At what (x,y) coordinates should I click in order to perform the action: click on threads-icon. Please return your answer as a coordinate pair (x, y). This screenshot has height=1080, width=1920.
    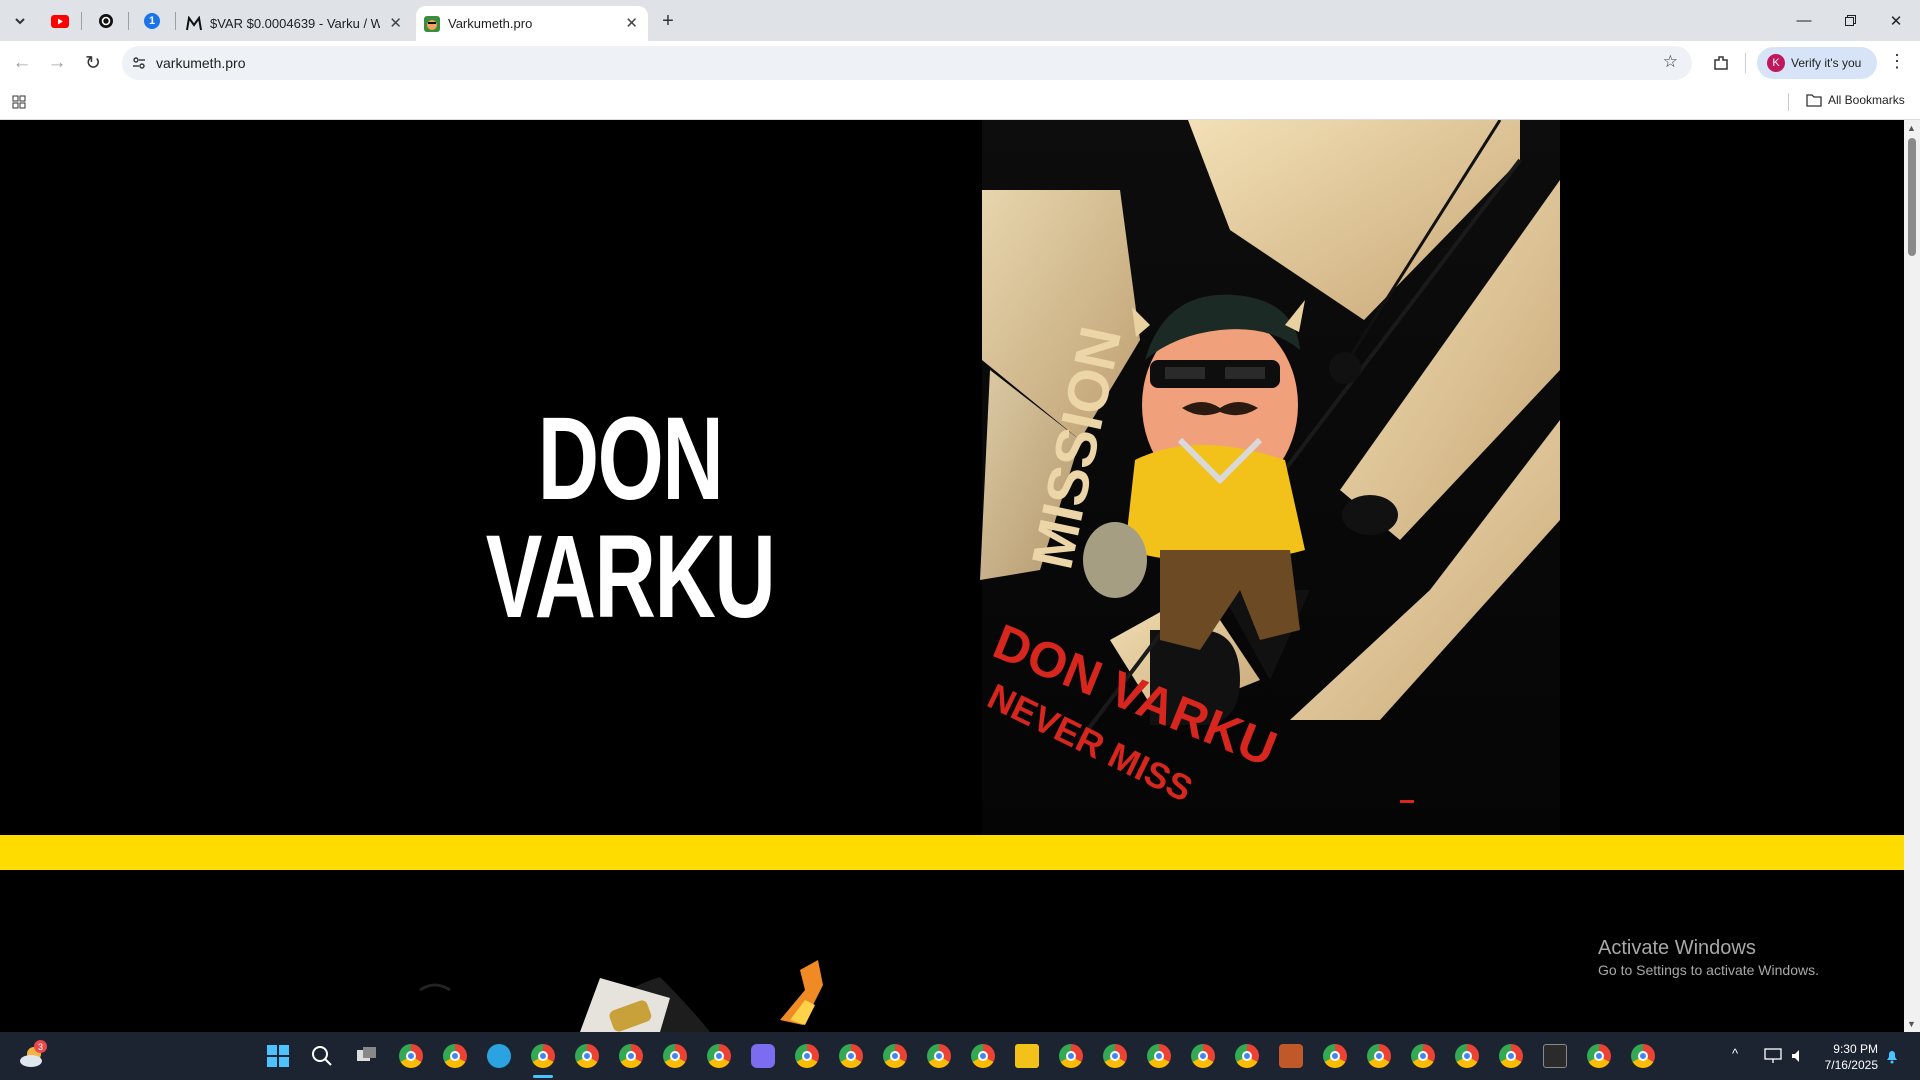
    Looking at the image, I should click on (106, 21).